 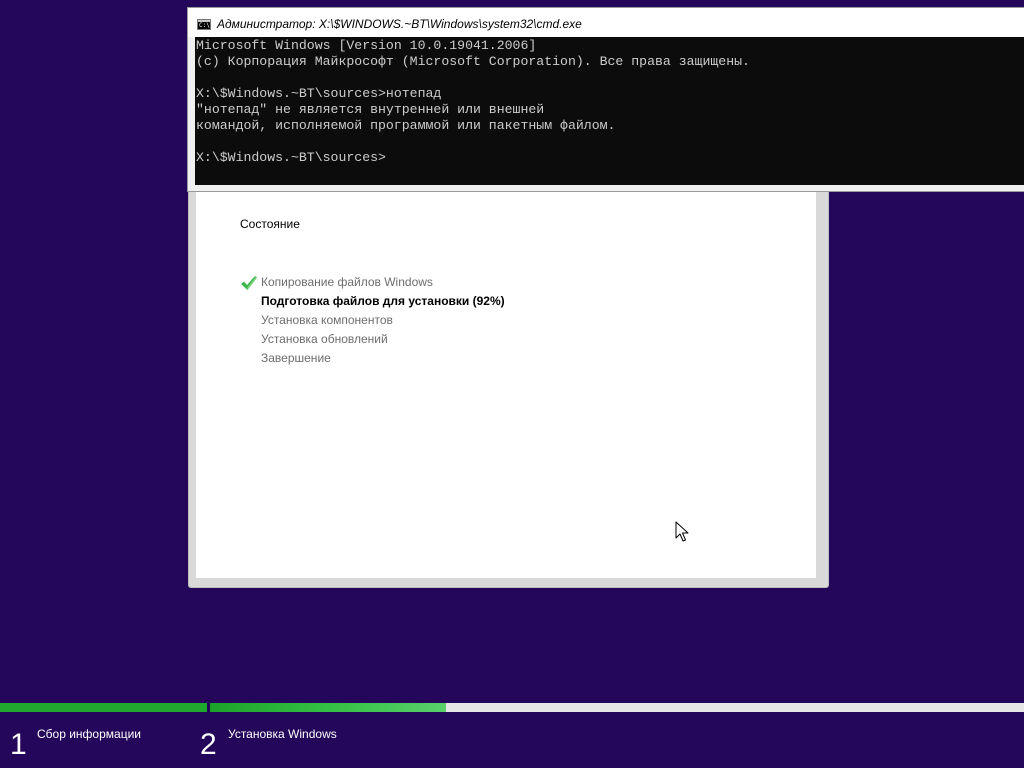 I want to click on status-title: Состояние, so click(x=270, y=224).